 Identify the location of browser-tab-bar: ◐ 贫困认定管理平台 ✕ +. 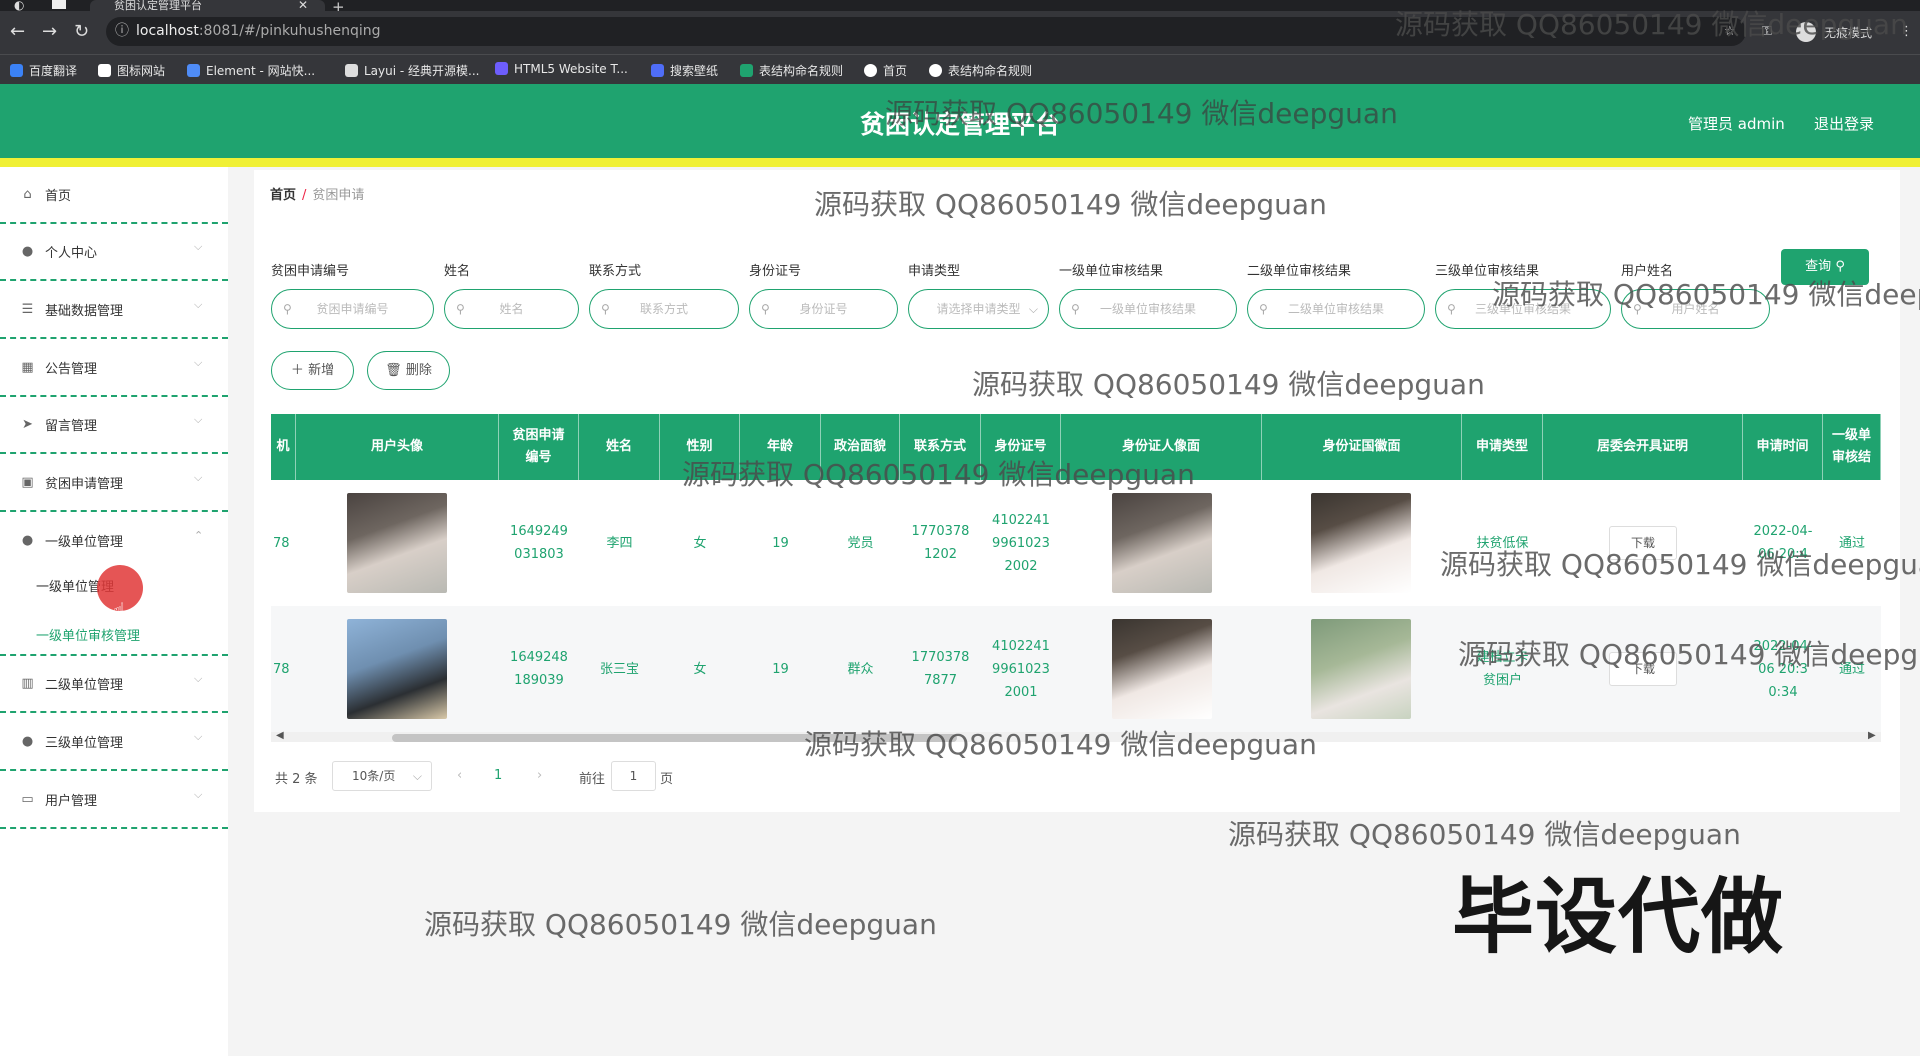
(960, 8).